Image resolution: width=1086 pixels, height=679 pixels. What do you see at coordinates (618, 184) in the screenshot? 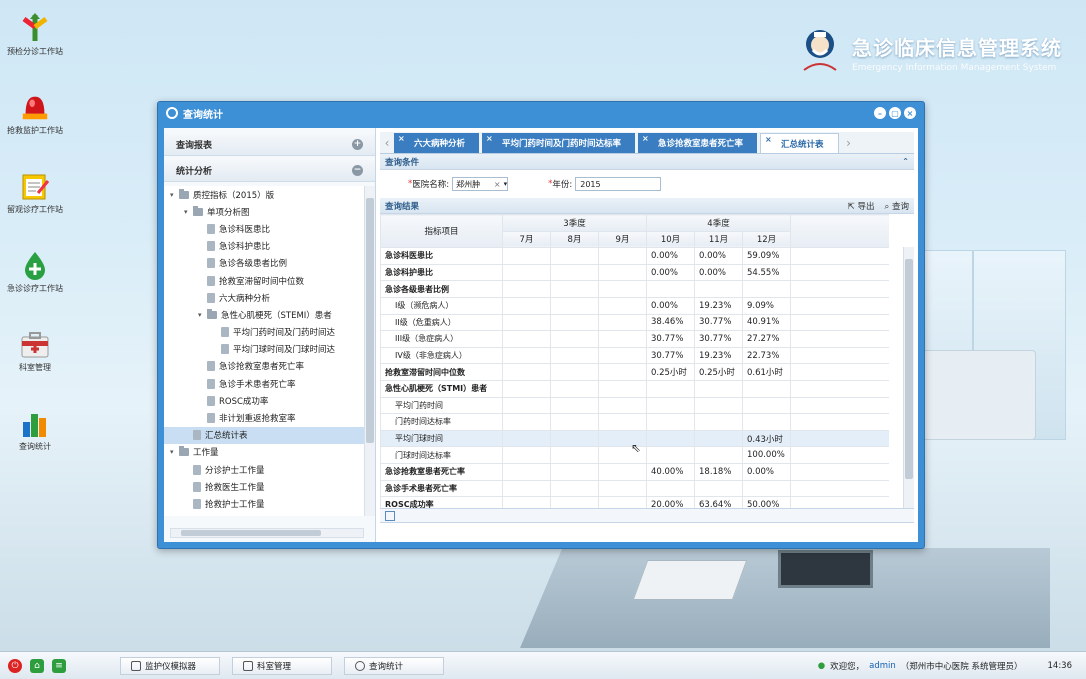
I see `year-input: 2015` at bounding box center [618, 184].